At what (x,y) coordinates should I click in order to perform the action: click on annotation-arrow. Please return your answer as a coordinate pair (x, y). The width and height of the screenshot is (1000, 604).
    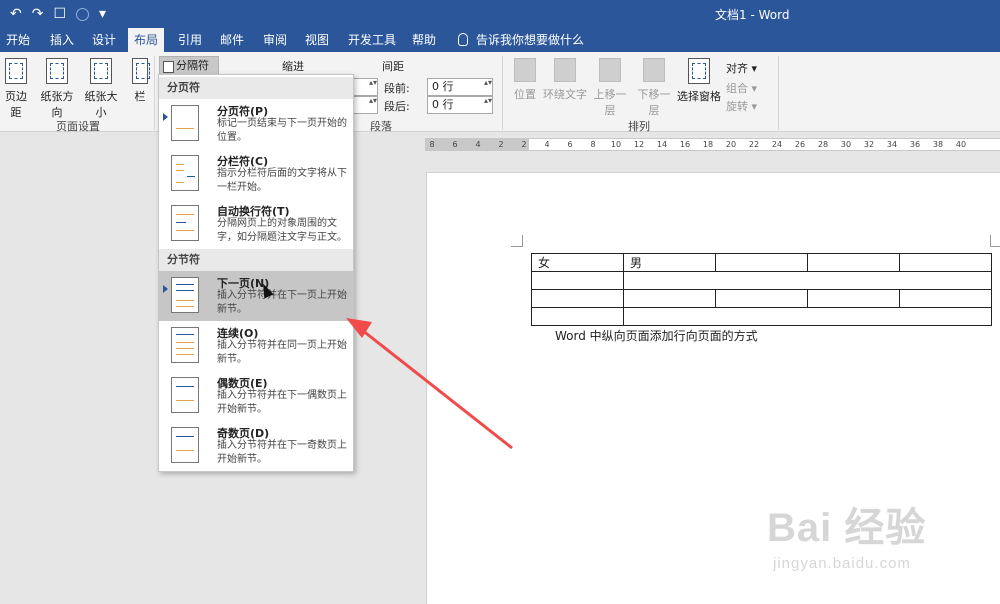
    Looking at the image, I should click on (429, 384).